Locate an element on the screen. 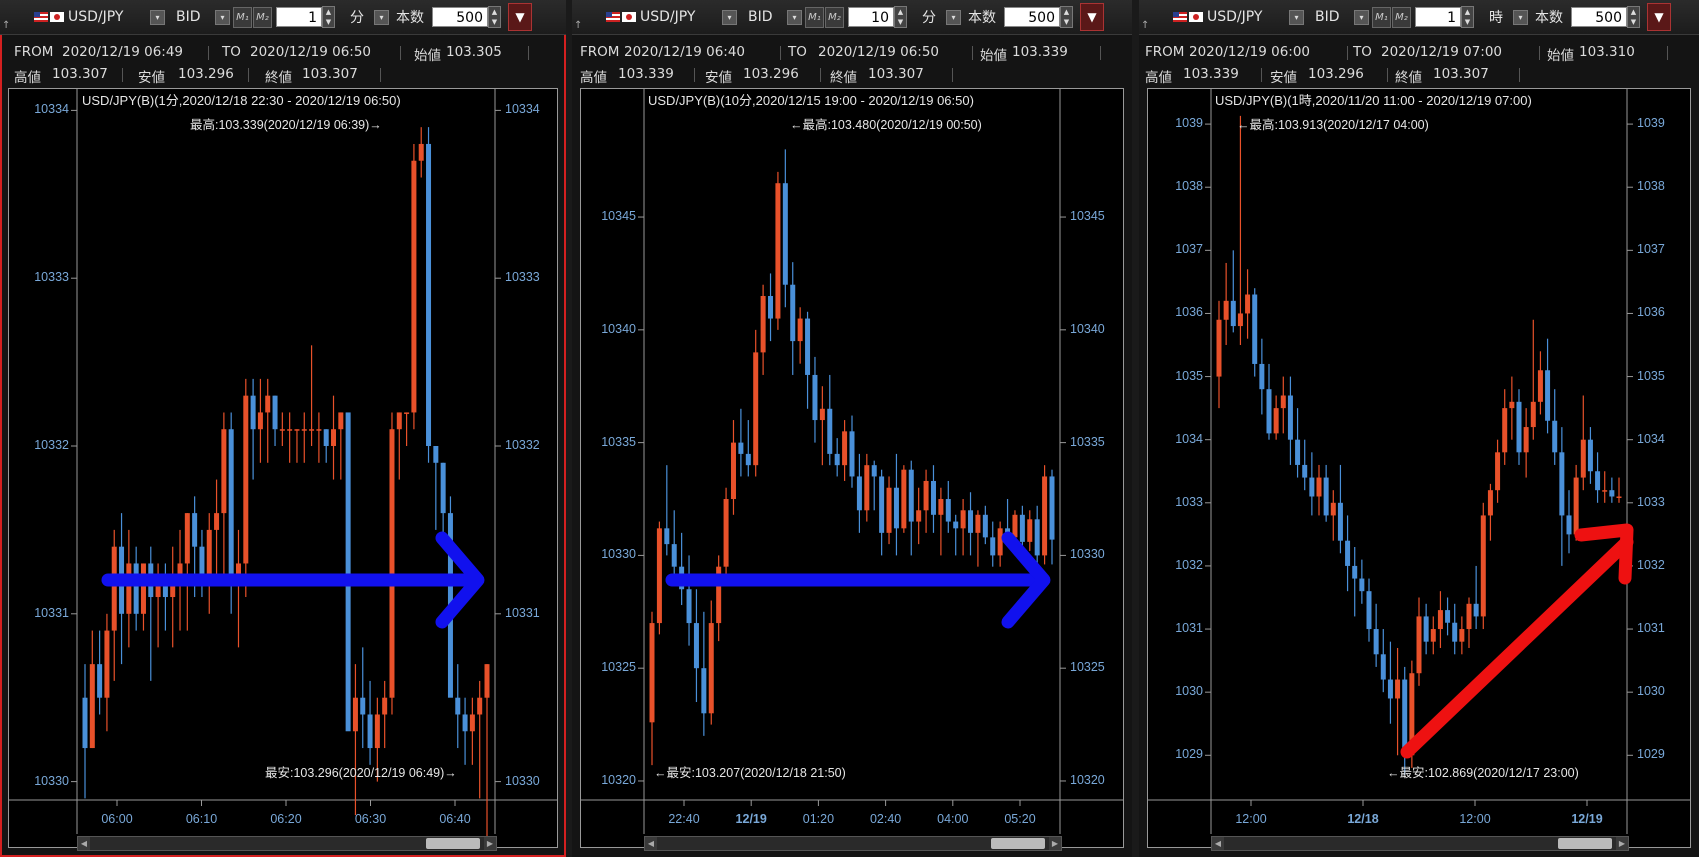  y-tick-label-left: 1037 is located at coordinates (1189, 249).